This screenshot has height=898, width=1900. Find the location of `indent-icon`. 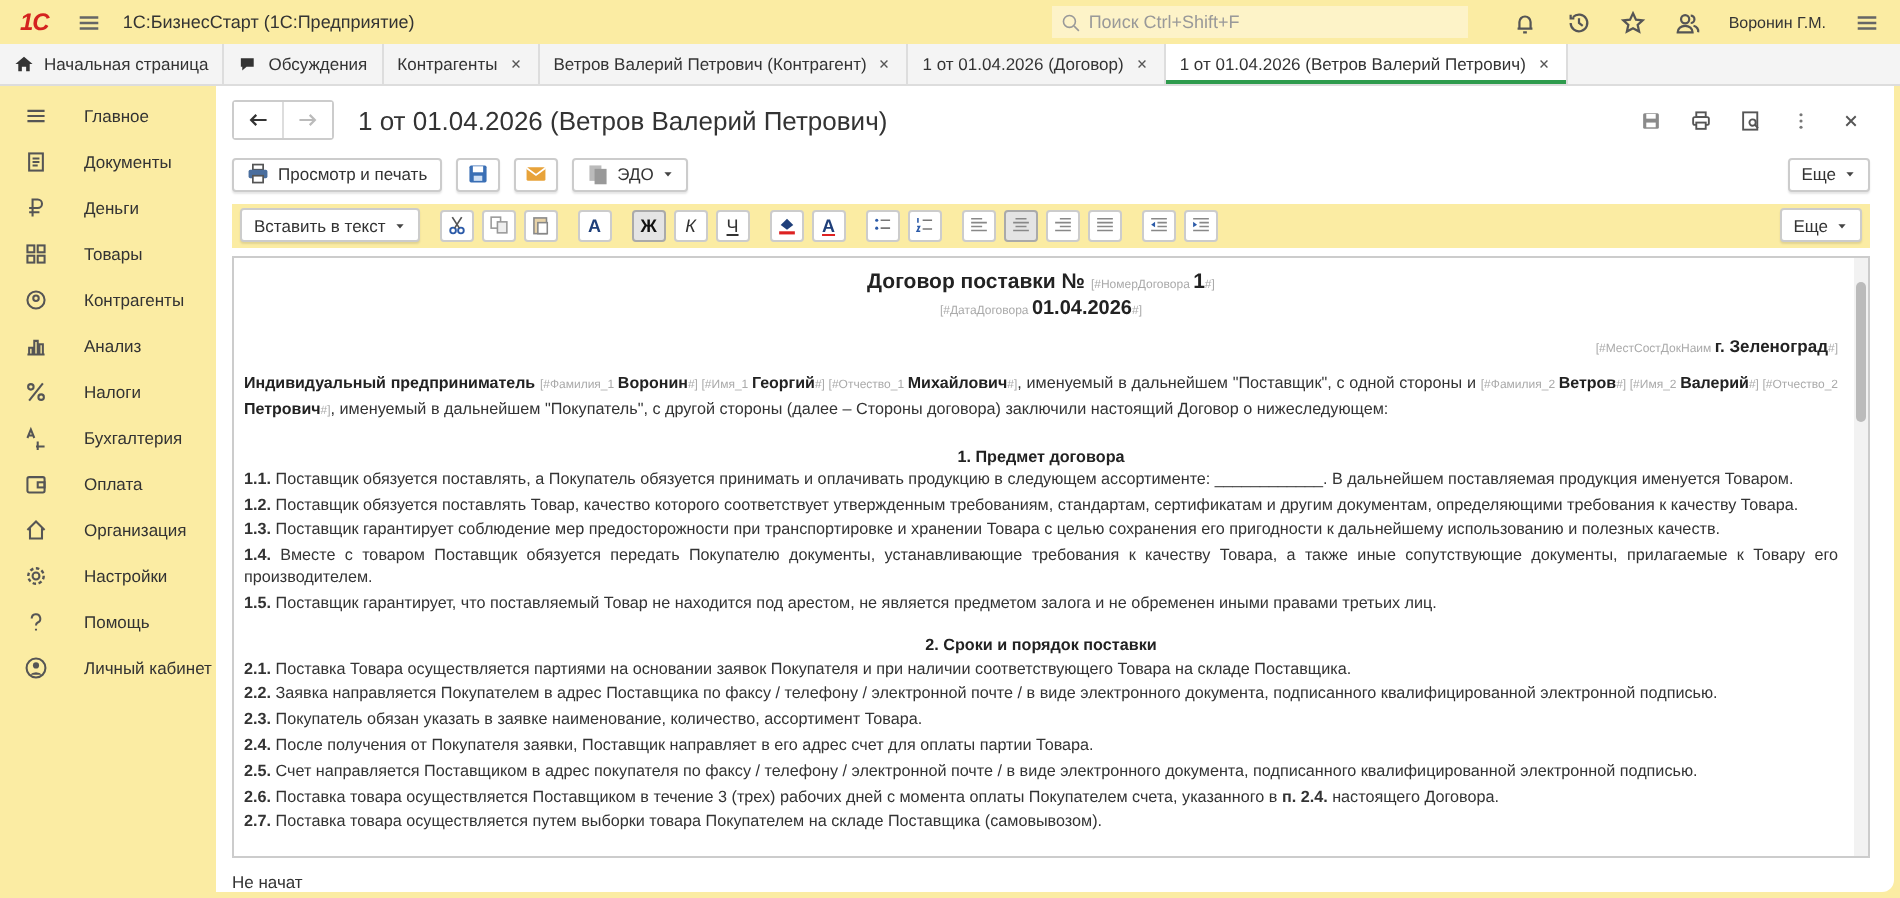

indent-icon is located at coordinates (1200, 225).